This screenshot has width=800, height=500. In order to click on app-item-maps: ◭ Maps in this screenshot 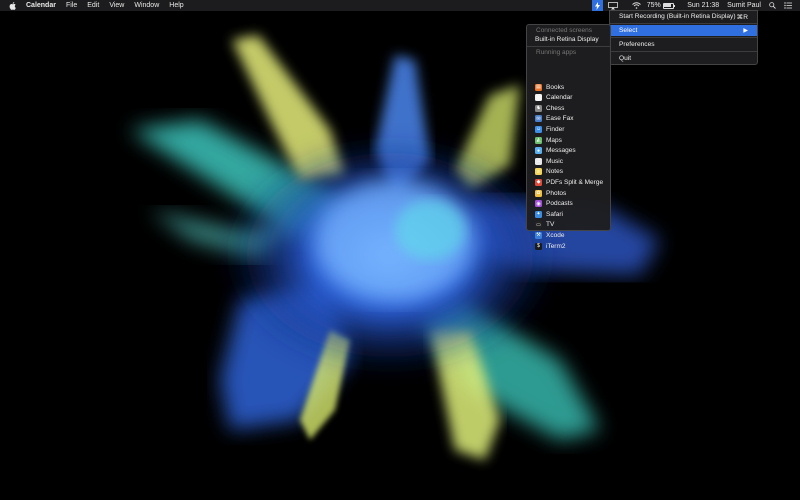, I will do `click(570, 140)`.